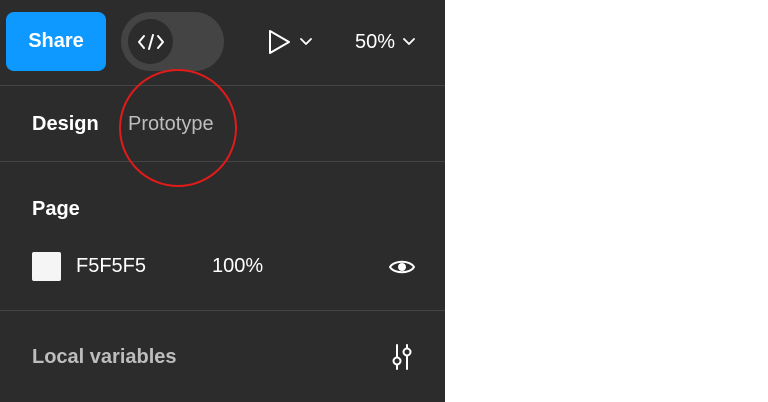  What do you see at coordinates (402, 357) in the screenshot?
I see `sliders-icon` at bounding box center [402, 357].